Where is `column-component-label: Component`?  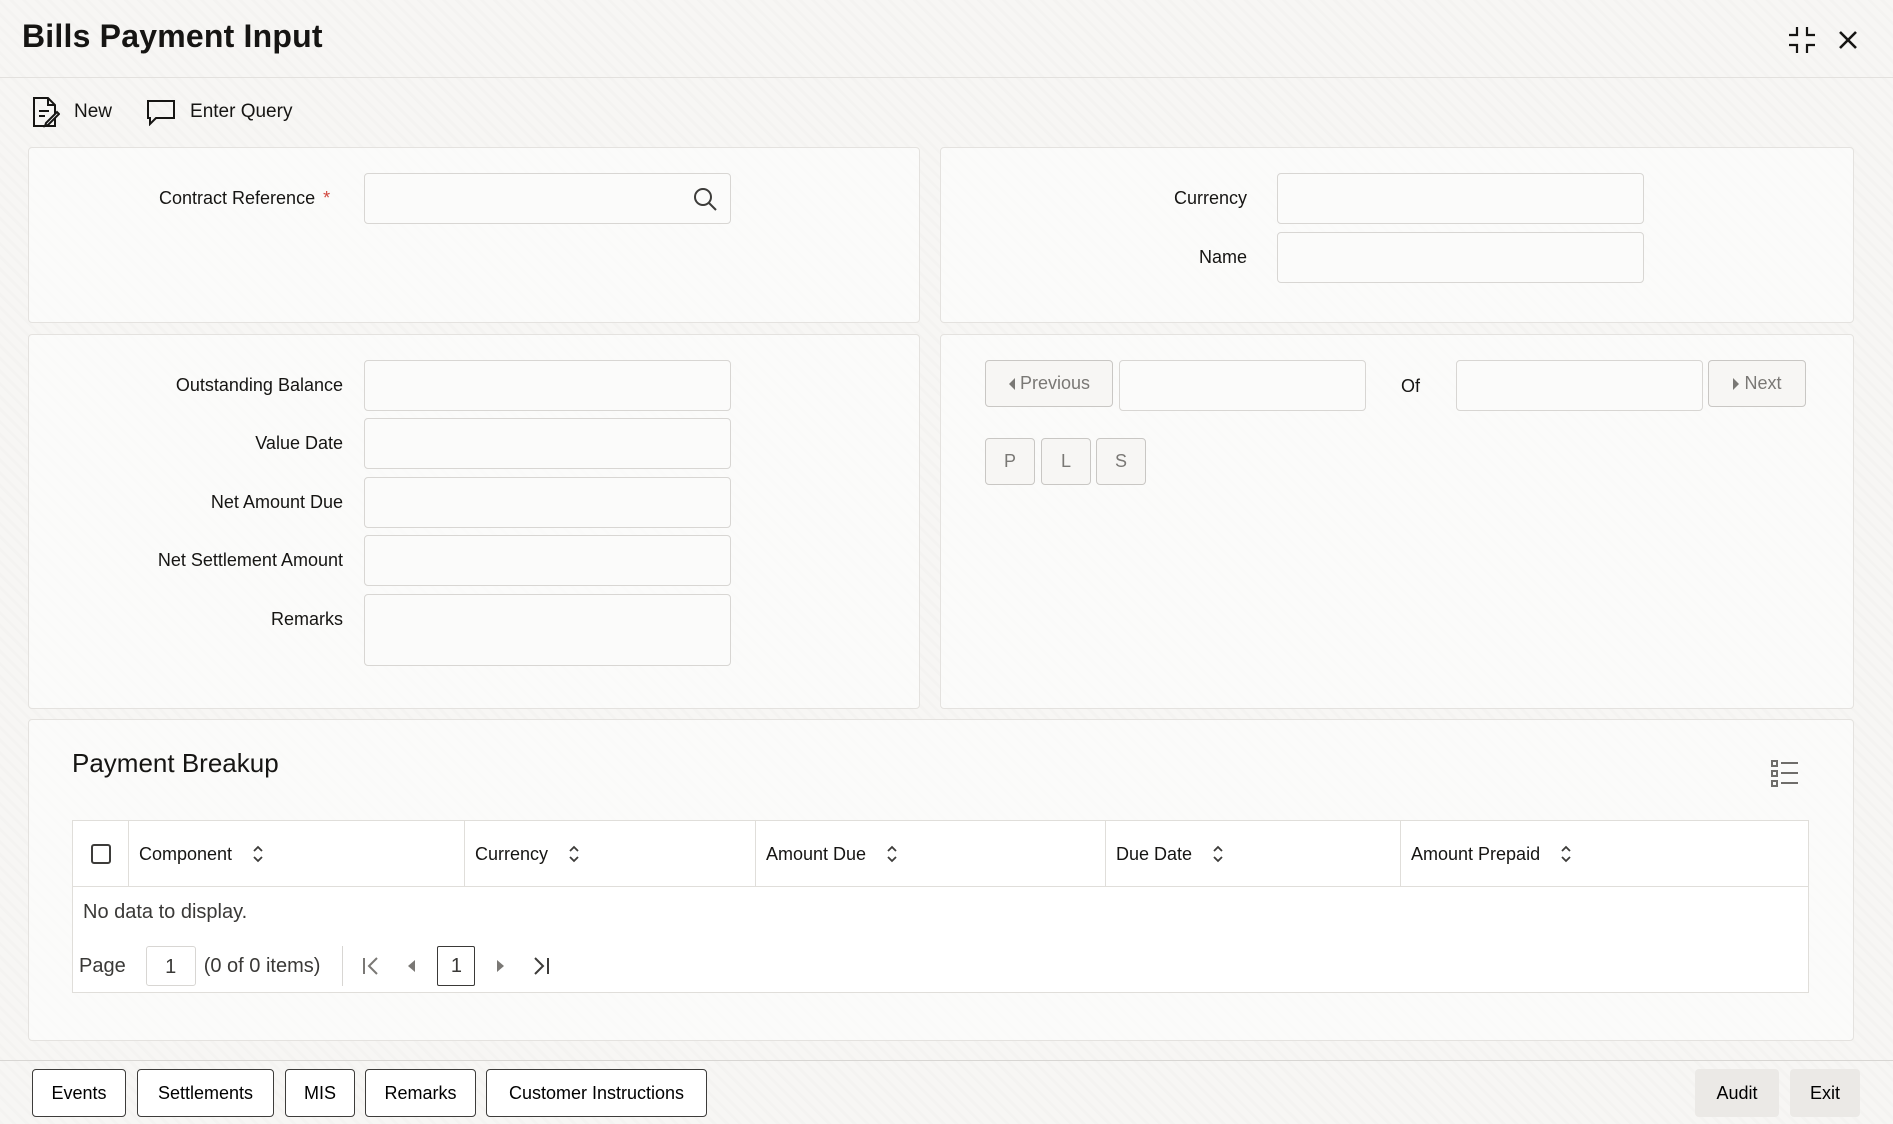 column-component-label: Component is located at coordinates (186, 853).